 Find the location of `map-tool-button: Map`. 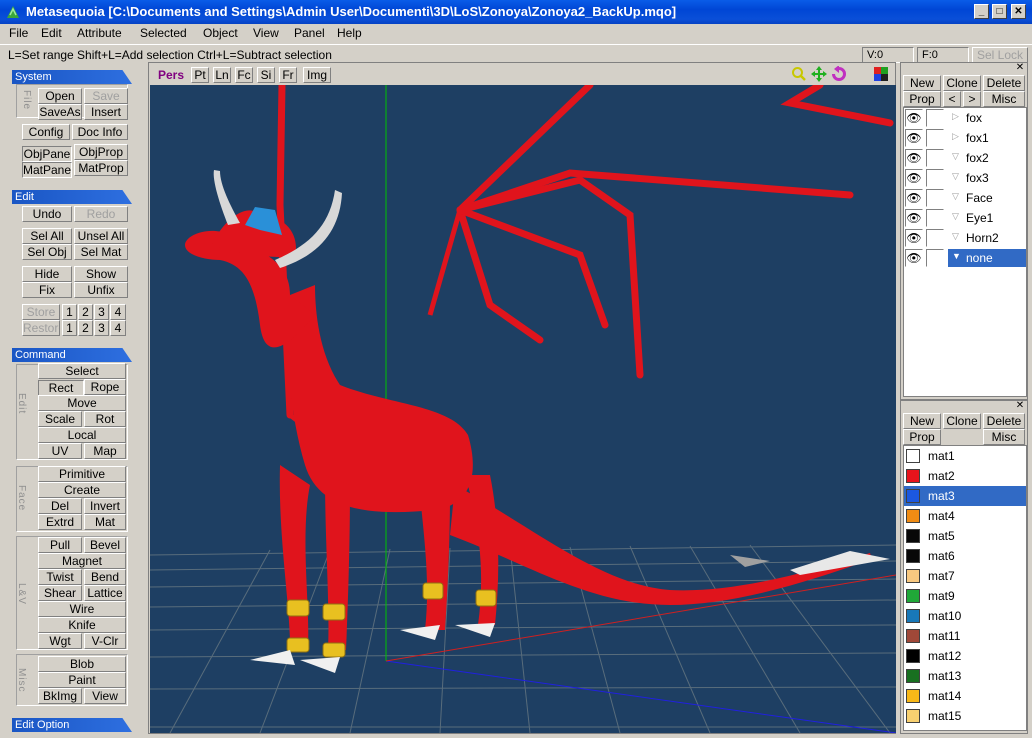

map-tool-button: Map is located at coordinates (105, 451).